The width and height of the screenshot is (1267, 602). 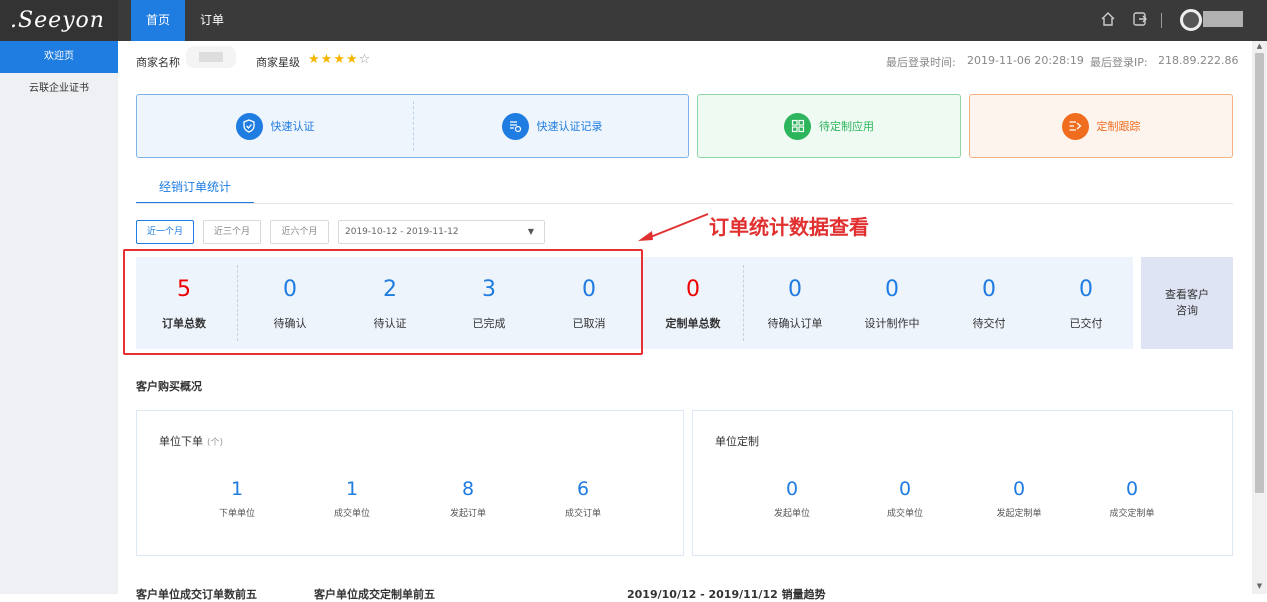 What do you see at coordinates (1132, 498) in the screenshot?
I see `stat-deal-custom: 0 成交定制单` at bounding box center [1132, 498].